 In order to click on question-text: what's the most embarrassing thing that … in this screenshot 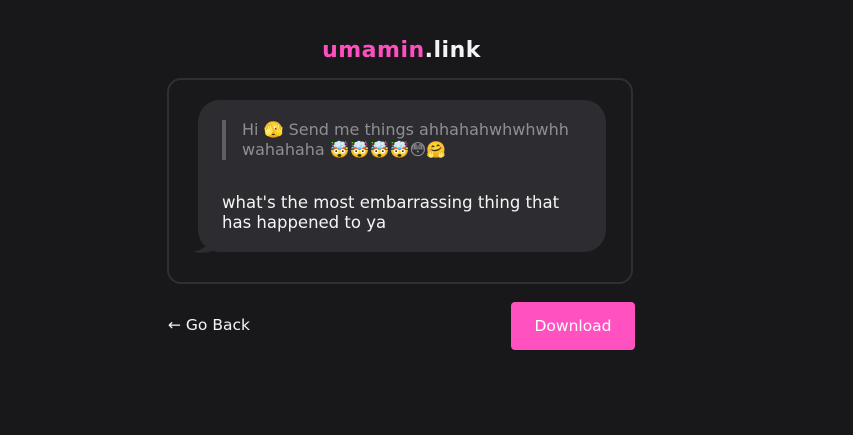, I will do `click(391, 212)`.